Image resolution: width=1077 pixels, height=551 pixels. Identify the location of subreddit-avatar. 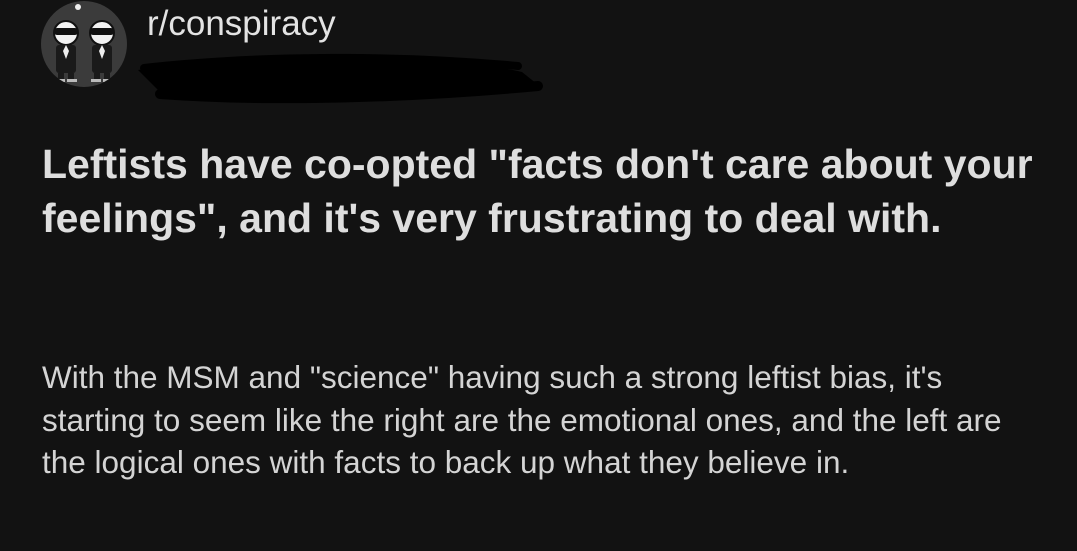
(84, 44).